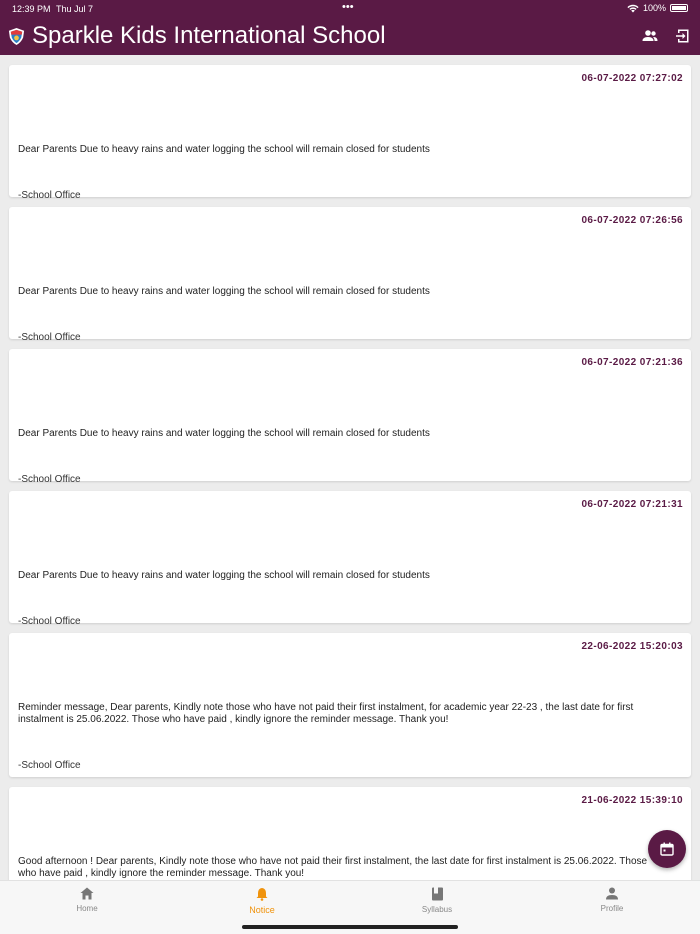 The image size is (700, 934). I want to click on nav-home: Home, so click(87, 904).